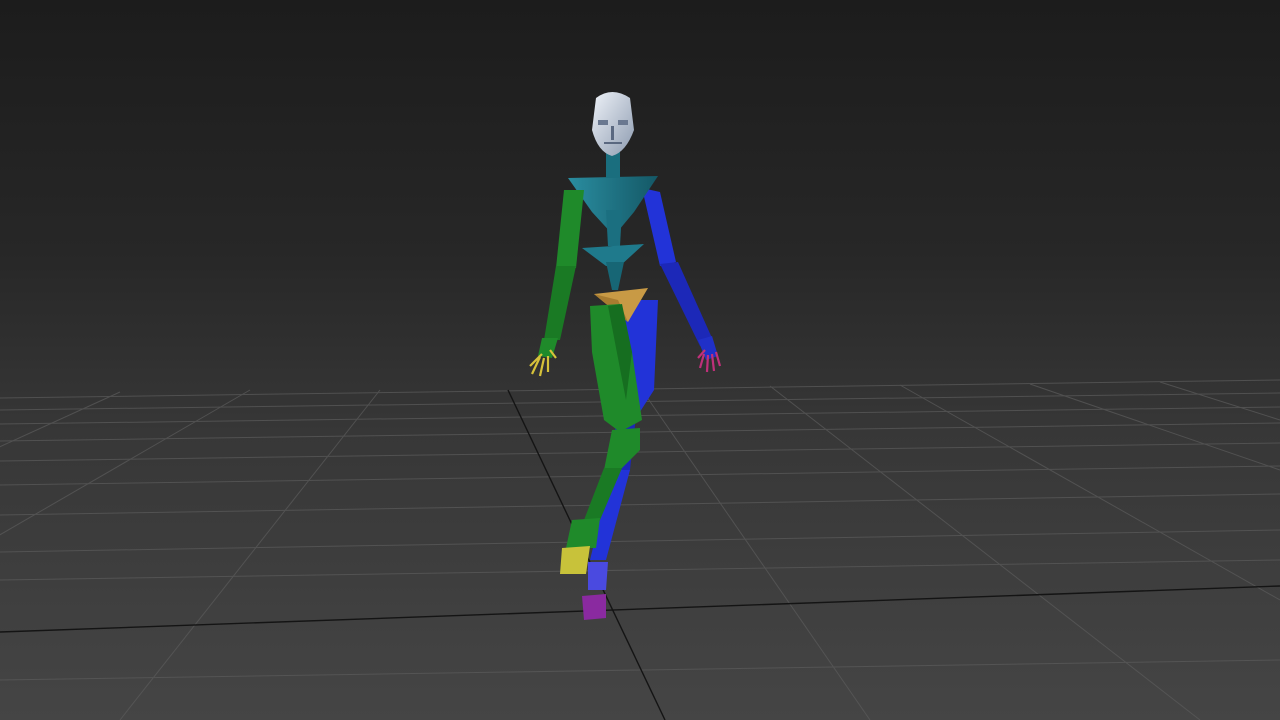 This screenshot has height=720, width=1280. I want to click on head, so click(613, 124).